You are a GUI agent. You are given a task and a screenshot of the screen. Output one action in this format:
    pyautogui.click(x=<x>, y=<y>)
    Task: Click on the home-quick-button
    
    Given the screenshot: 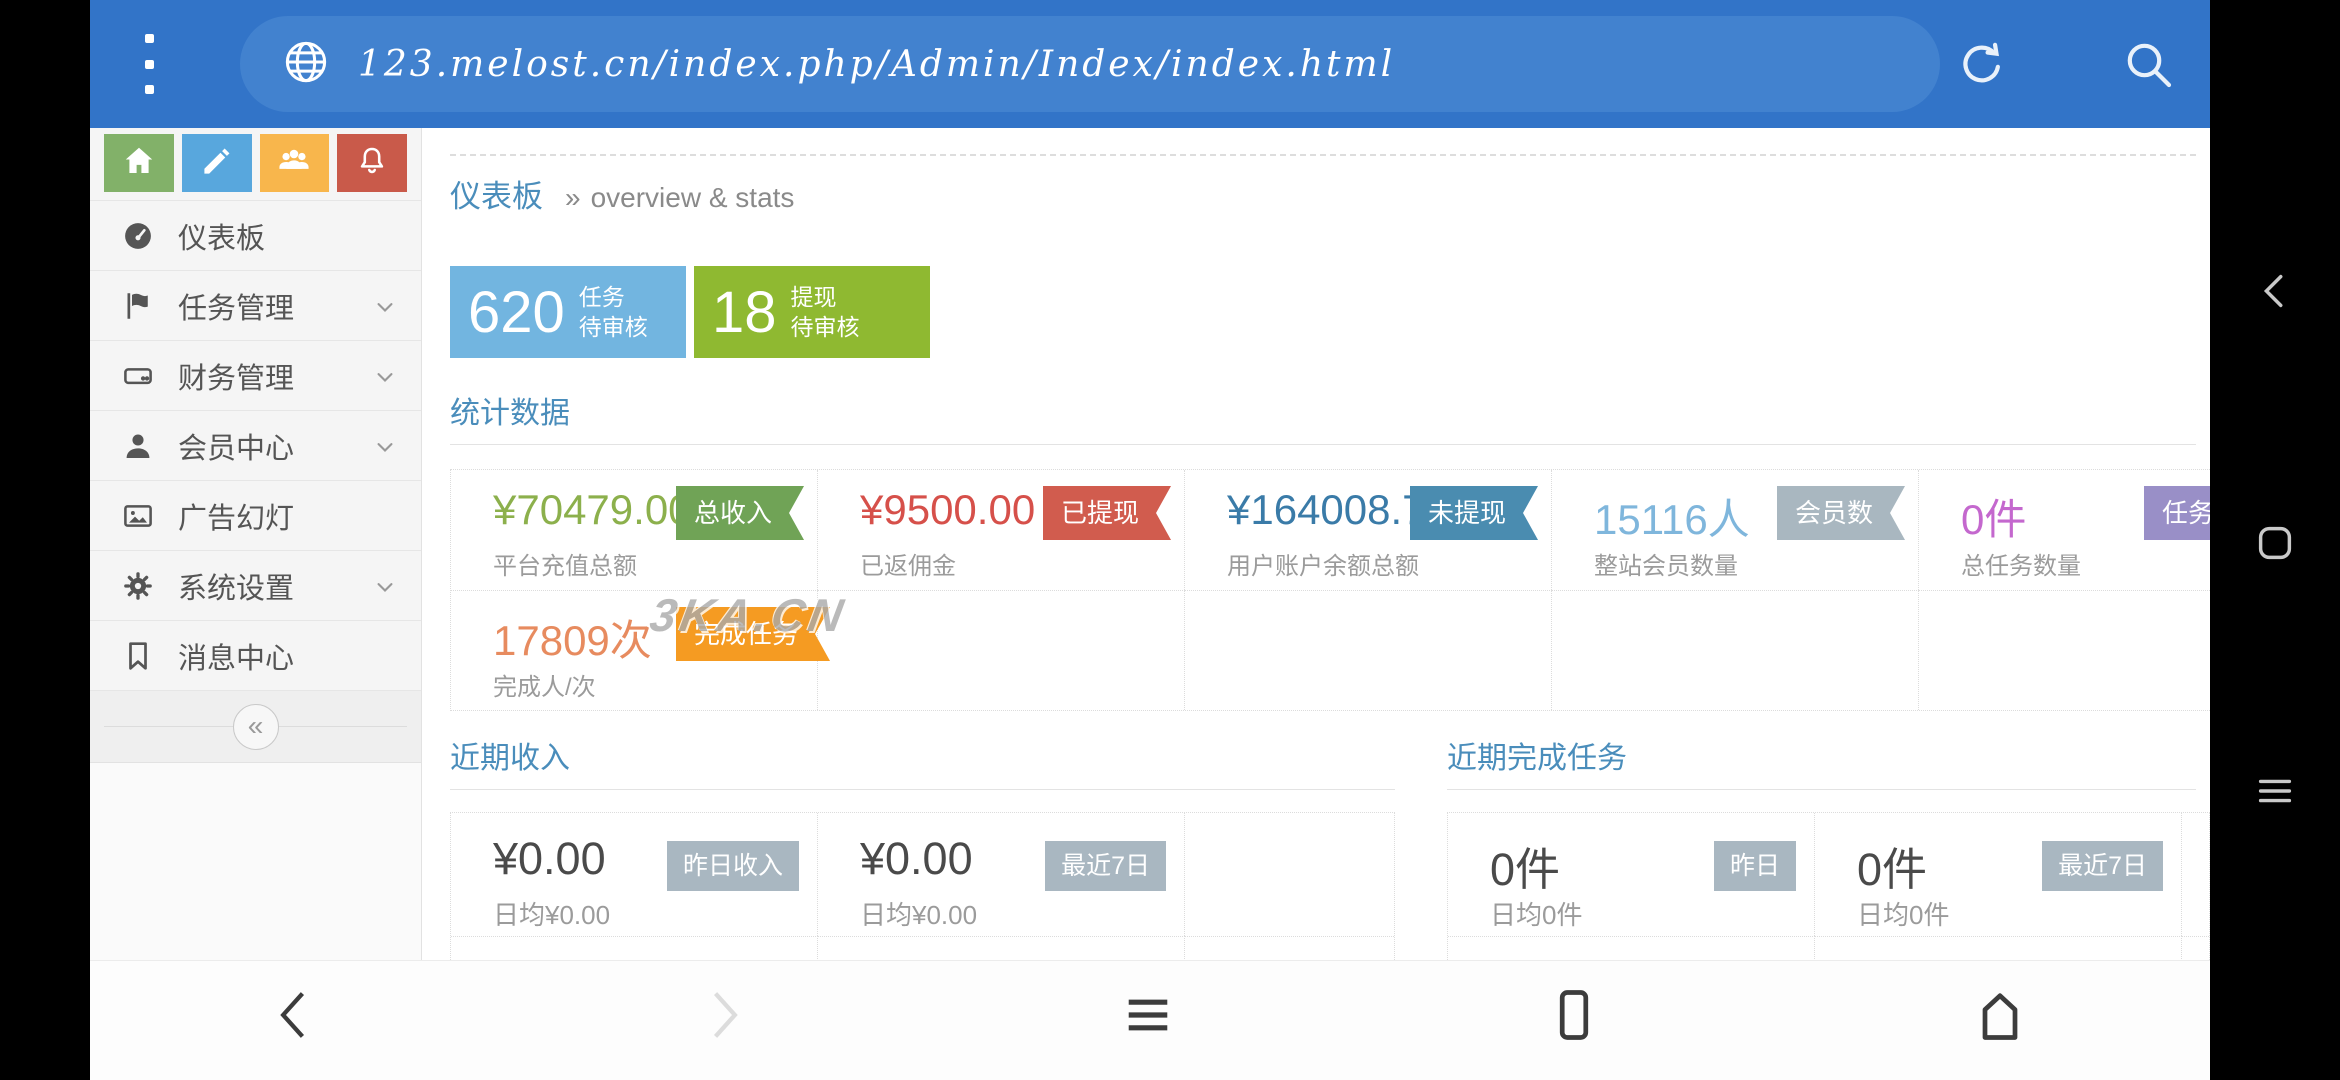 What is the action you would take?
    pyautogui.click(x=139, y=163)
    